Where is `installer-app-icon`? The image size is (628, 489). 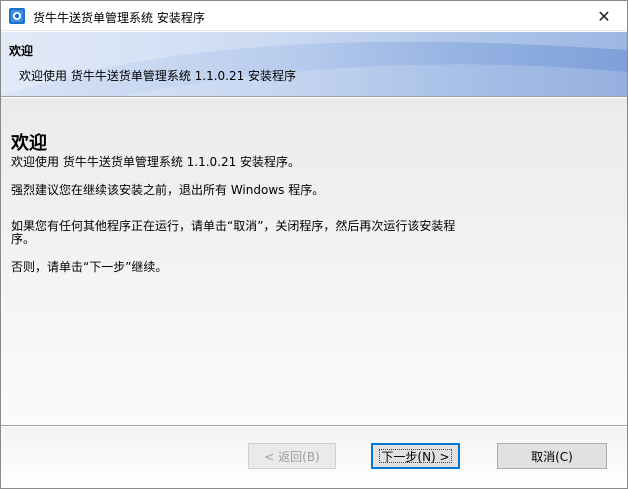 installer-app-icon is located at coordinates (17, 16).